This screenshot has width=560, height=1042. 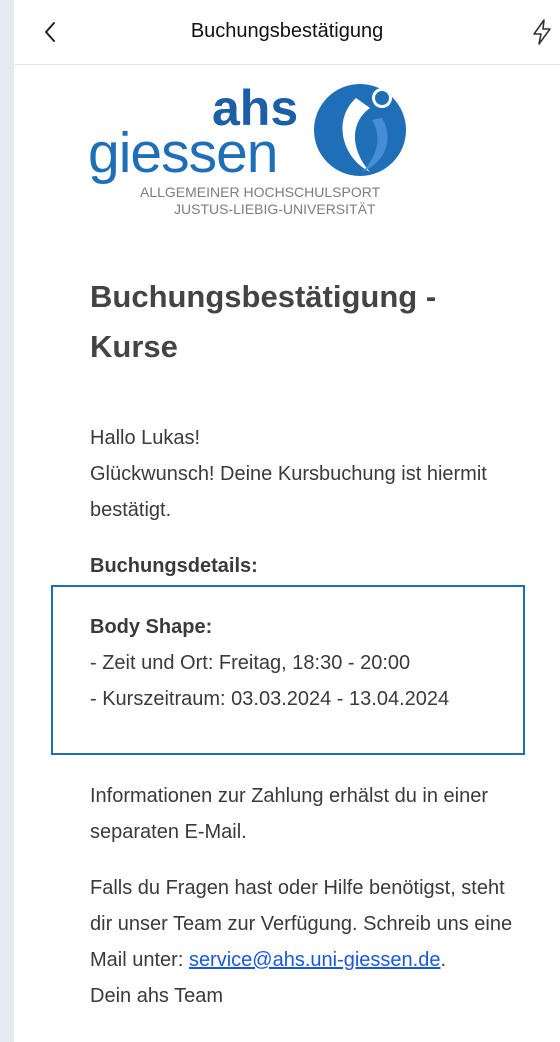 I want to click on help-suffix: ., so click(x=443, y=960).